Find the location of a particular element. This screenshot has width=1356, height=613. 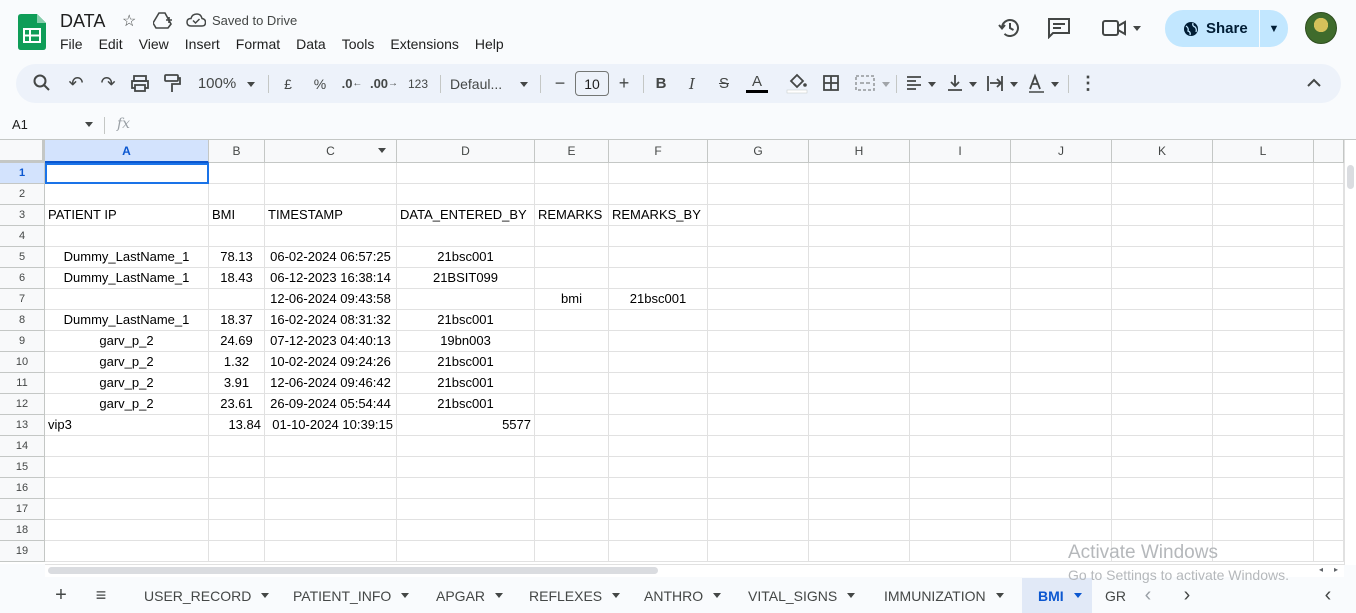

sheet-tab-reflexes: REFLEXES is located at coordinates (570, 595).